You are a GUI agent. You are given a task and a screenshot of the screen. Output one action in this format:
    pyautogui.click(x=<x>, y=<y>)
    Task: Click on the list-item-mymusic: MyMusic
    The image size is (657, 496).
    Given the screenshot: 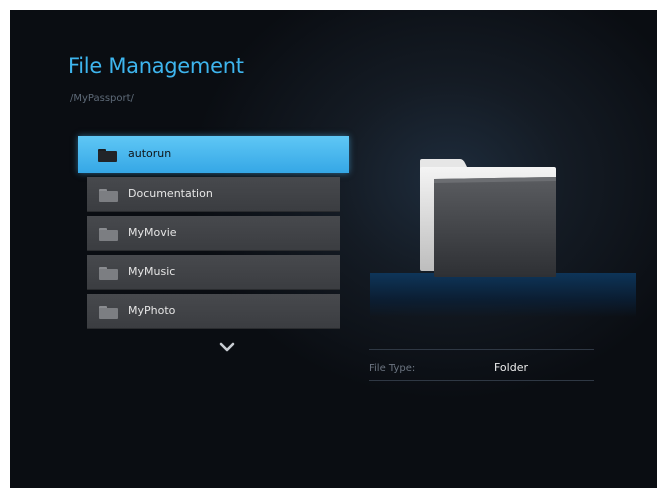 What is the action you would take?
    pyautogui.click(x=213, y=272)
    